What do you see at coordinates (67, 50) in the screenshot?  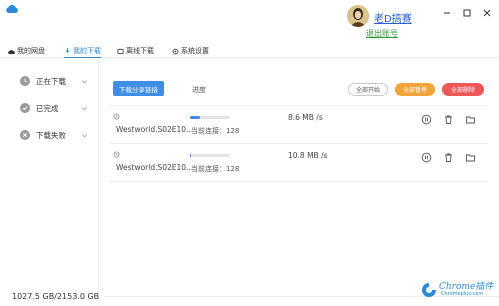 I see `download-icon` at bounding box center [67, 50].